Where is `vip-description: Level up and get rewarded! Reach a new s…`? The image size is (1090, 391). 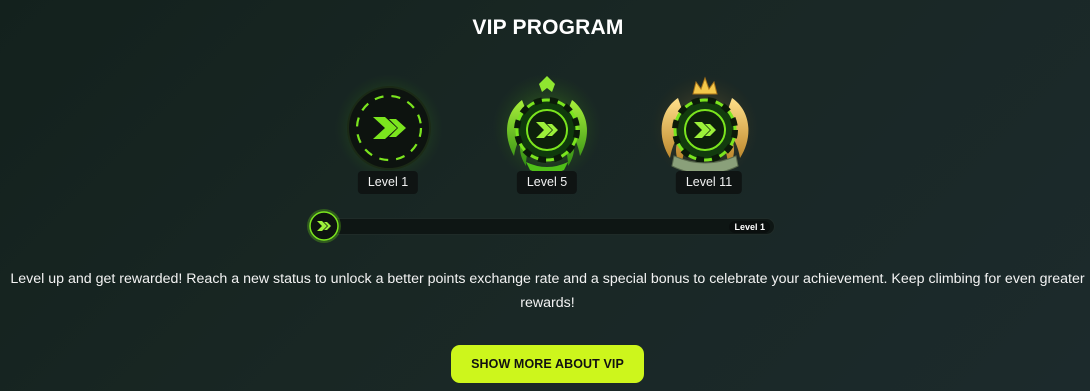 vip-description: Level up and get rewarded! Reach a new s… is located at coordinates (547, 291).